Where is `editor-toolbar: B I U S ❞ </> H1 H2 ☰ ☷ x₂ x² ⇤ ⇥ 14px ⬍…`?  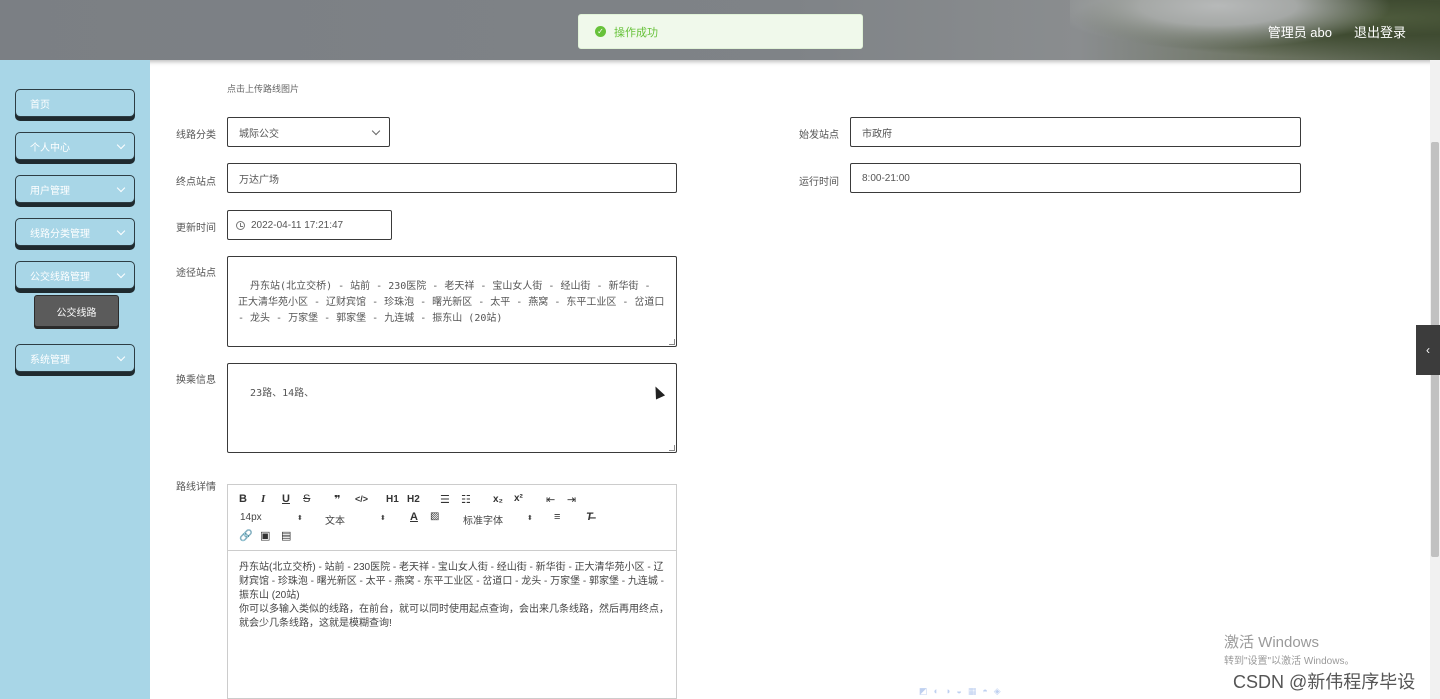 editor-toolbar: B I U S ❞ </> H1 H2 ☰ ☷ x₂ x² ⇤ ⇥ 14px ⬍… is located at coordinates (452, 518).